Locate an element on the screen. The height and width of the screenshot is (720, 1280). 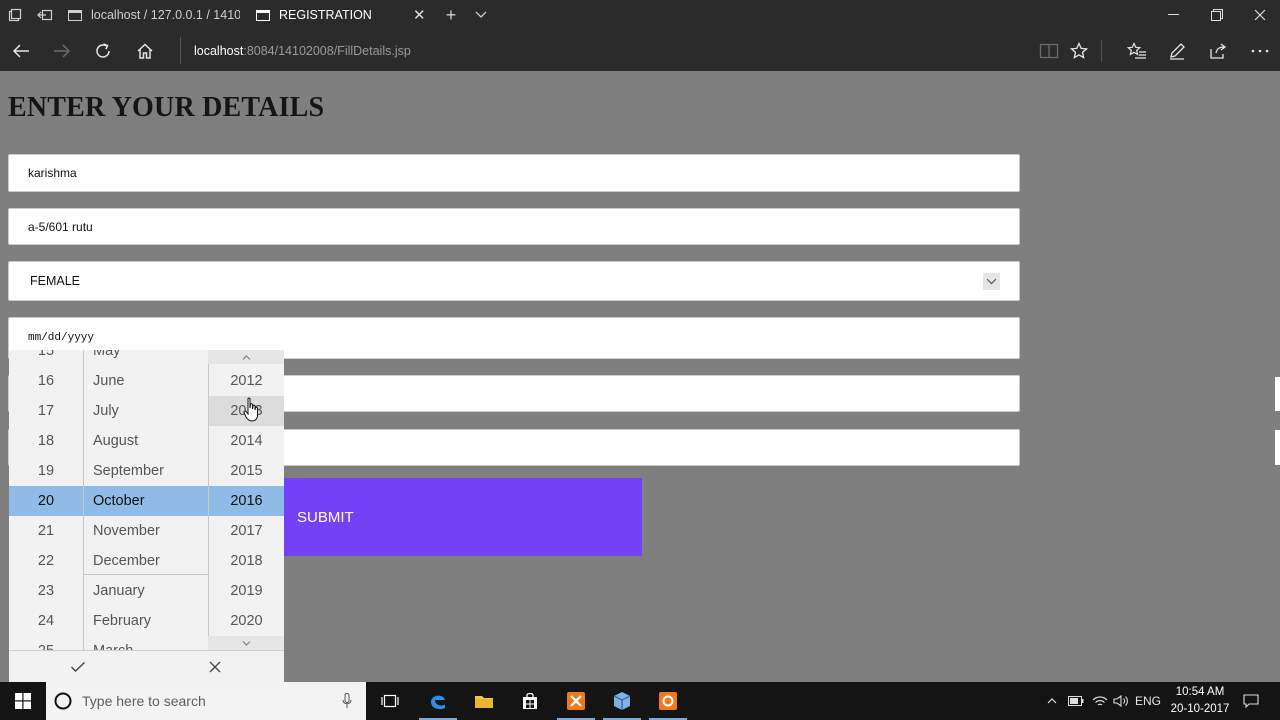
tab-title: localhost / 127.0.0.1 / 14102 is located at coordinates (165, 15).